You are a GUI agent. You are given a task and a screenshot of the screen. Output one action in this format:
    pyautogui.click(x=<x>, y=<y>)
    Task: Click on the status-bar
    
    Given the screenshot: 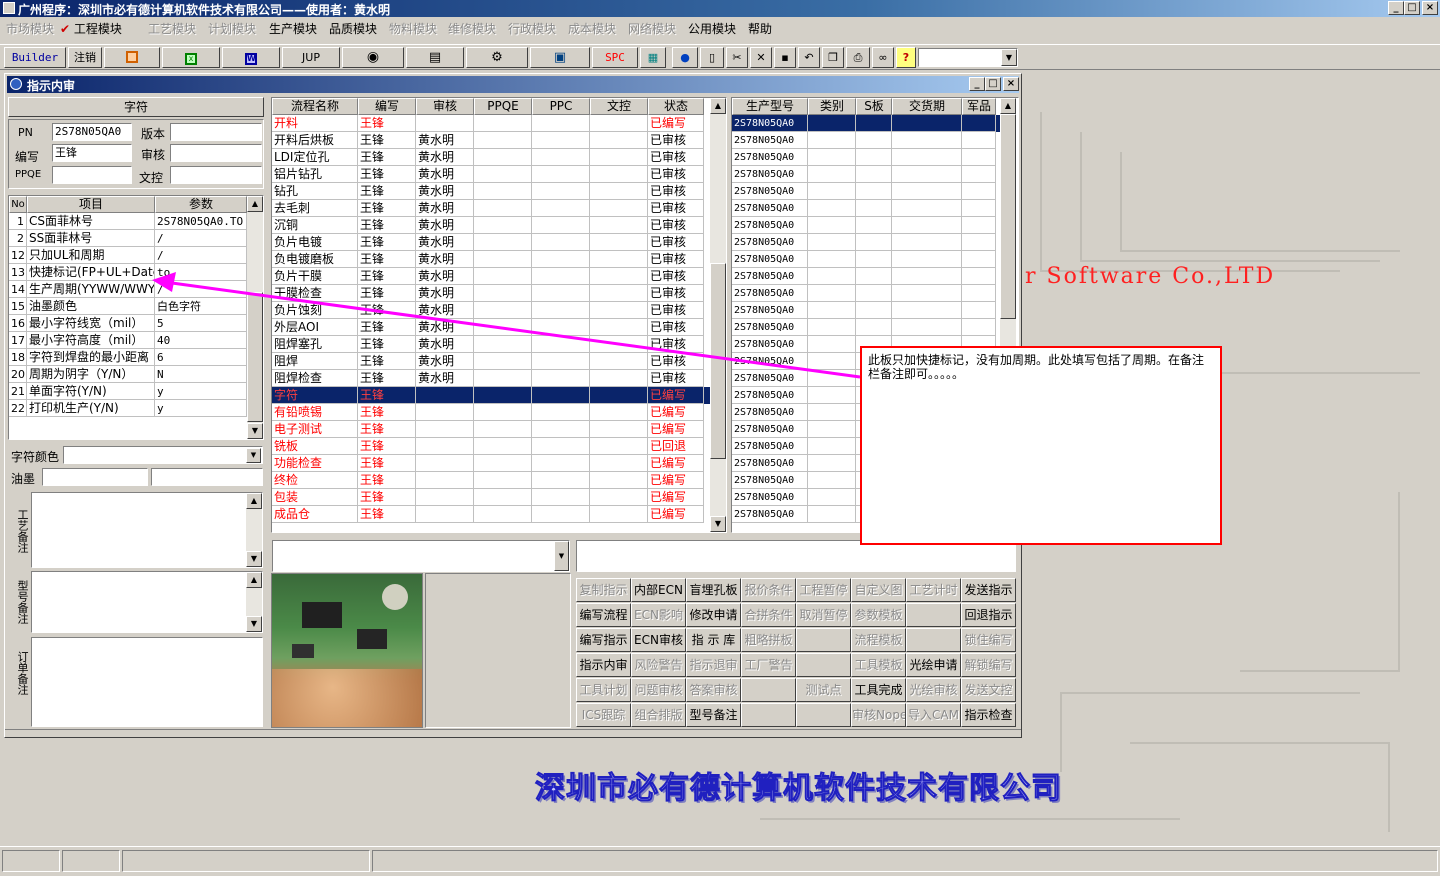 What is the action you would take?
    pyautogui.click(x=720, y=861)
    